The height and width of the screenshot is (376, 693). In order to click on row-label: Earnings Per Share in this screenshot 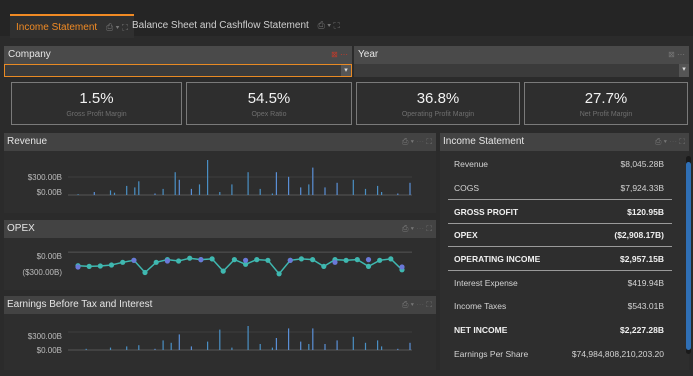, I will do `click(491, 354)`.